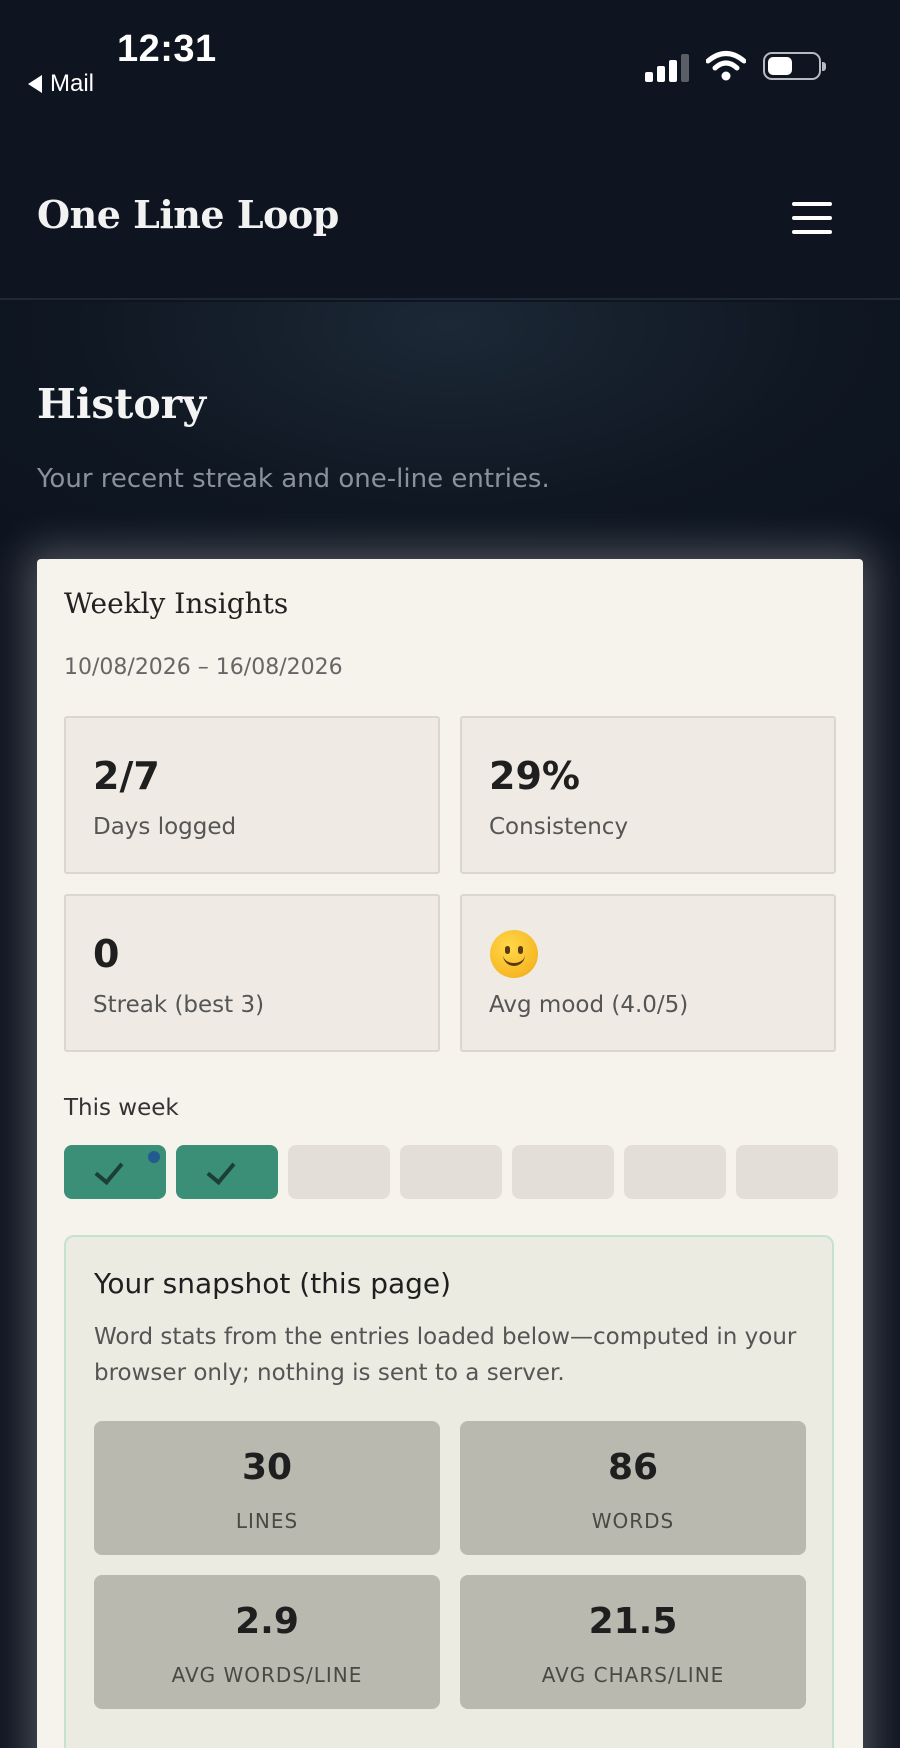 This screenshot has height=1748, width=900. Describe the element at coordinates (812, 218) in the screenshot. I see `hamburger-menu-icon` at that location.